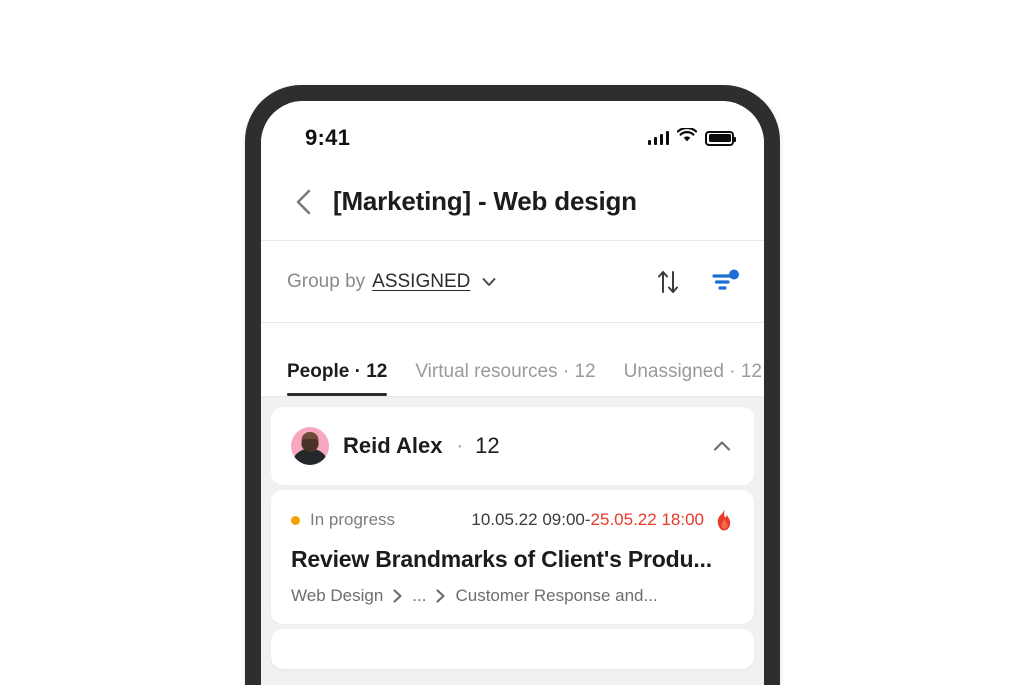 This screenshot has width=1024, height=685. What do you see at coordinates (337, 596) in the screenshot?
I see `breadcrumb-item-first: Web Design` at bounding box center [337, 596].